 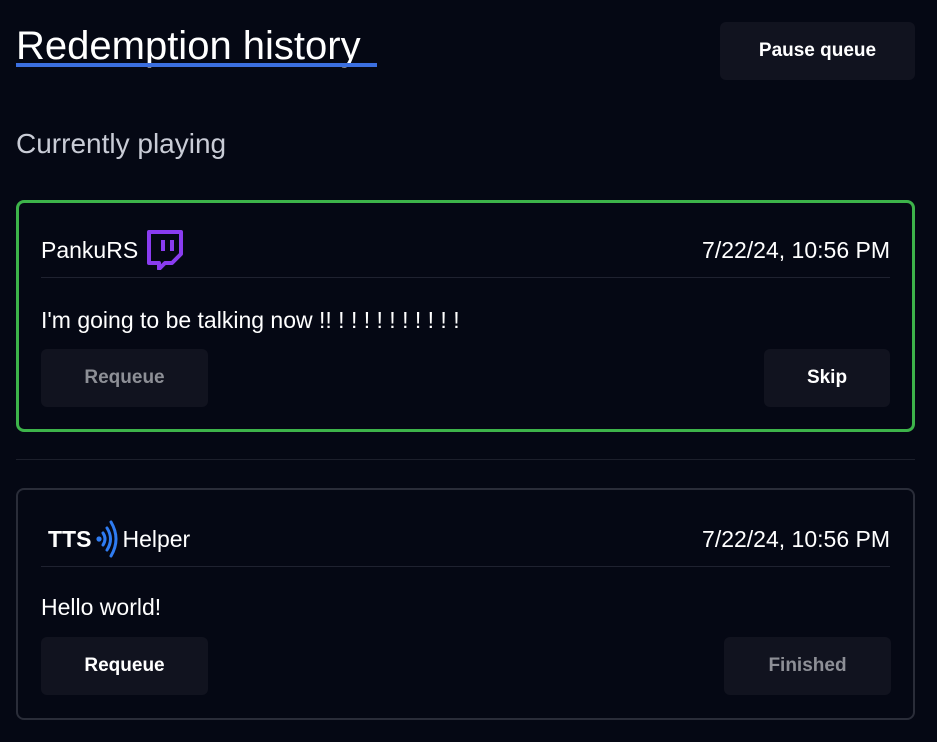 I want to click on skip-button: Skip, so click(x=827, y=378).